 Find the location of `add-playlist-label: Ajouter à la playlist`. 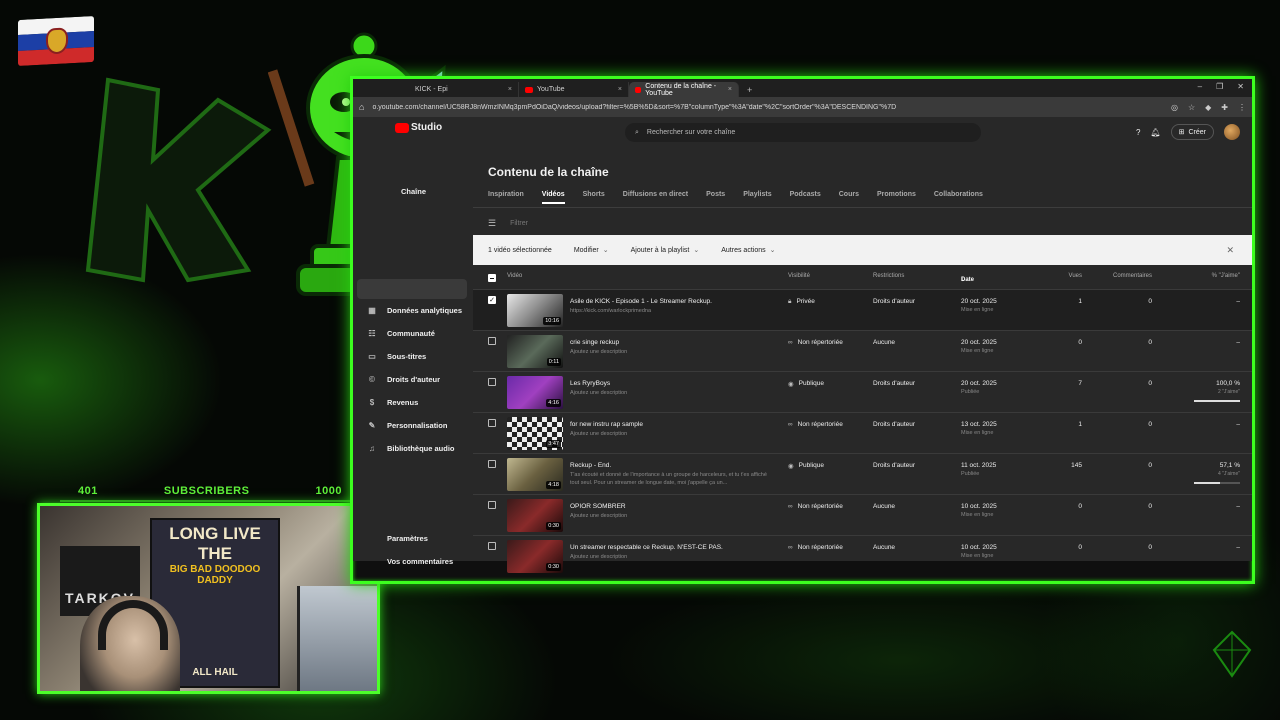

add-playlist-label: Ajouter à la playlist is located at coordinates (660, 250).